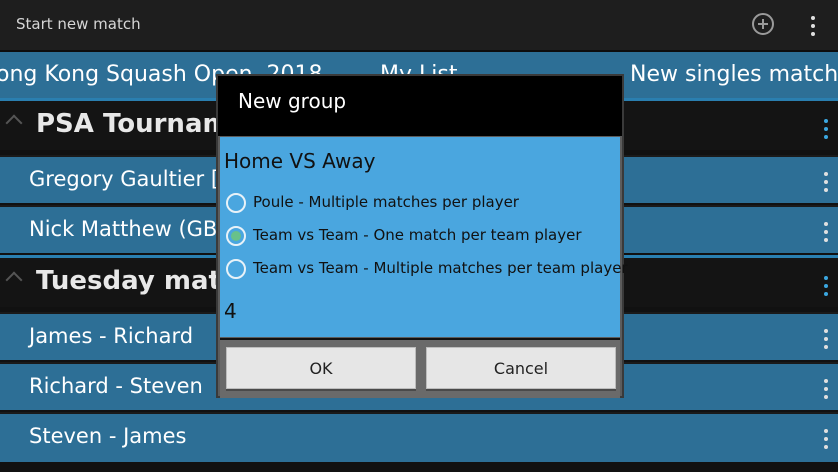  What do you see at coordinates (386, 202) in the screenshot?
I see `radio-label: Poule - Multiple matches per player` at bounding box center [386, 202].